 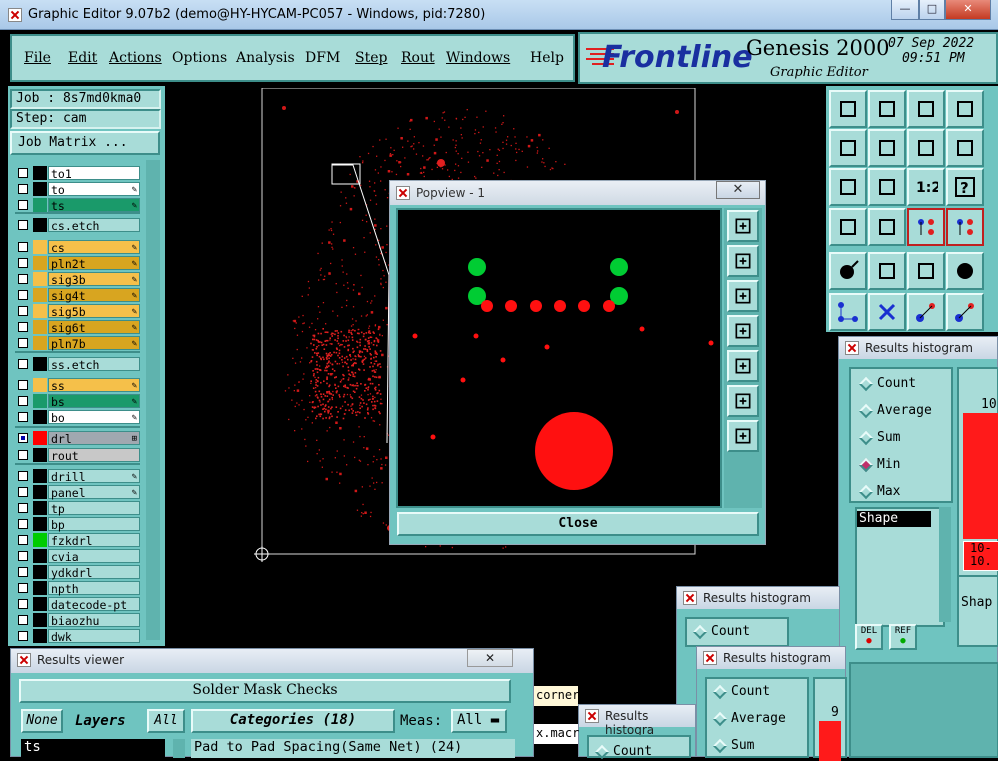 I want to click on layer-row-dwk: dwk, so click(x=77, y=636).